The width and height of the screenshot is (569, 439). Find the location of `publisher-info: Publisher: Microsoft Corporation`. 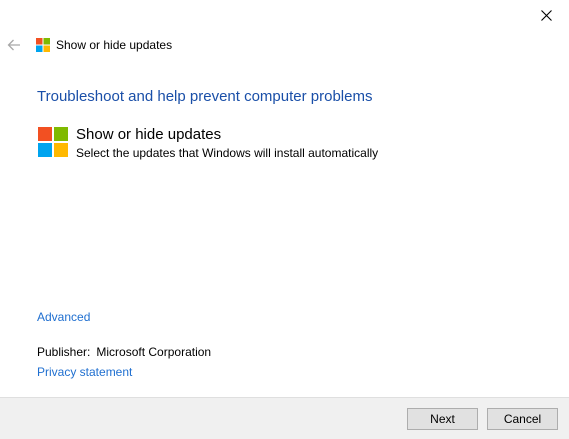

publisher-info: Publisher: Microsoft Corporation is located at coordinates (124, 352).